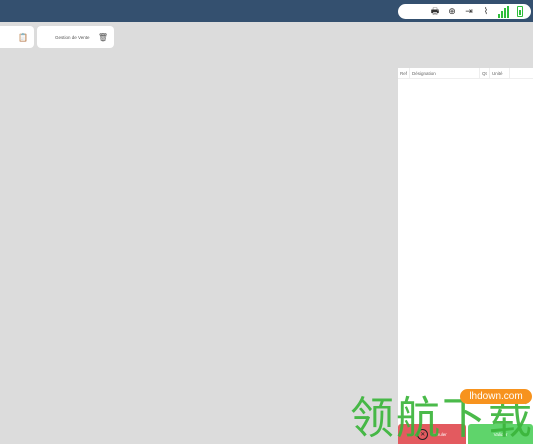 Image resolution: width=533 pixels, height=444 pixels. What do you see at coordinates (496, 396) in the screenshot?
I see `watermark-site: lhdown.com` at bounding box center [496, 396].